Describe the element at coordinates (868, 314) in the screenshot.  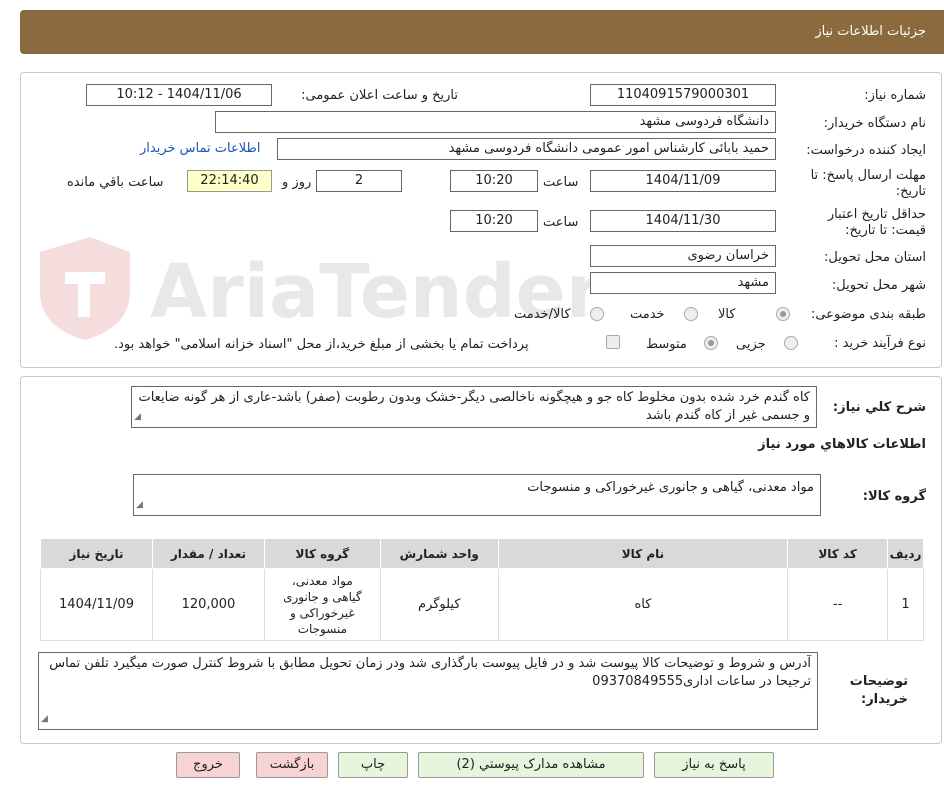
I see `category-label: طبقه بندی موضوعی:` at that location.